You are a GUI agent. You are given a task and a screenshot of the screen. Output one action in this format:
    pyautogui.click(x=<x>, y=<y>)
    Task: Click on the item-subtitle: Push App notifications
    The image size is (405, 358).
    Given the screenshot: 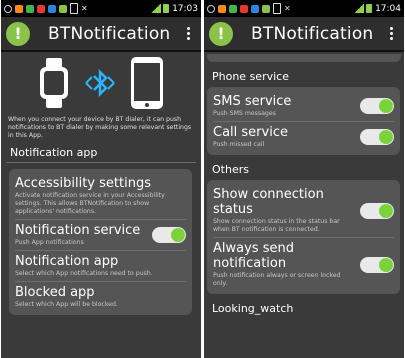 What is the action you would take?
    pyautogui.click(x=49, y=242)
    